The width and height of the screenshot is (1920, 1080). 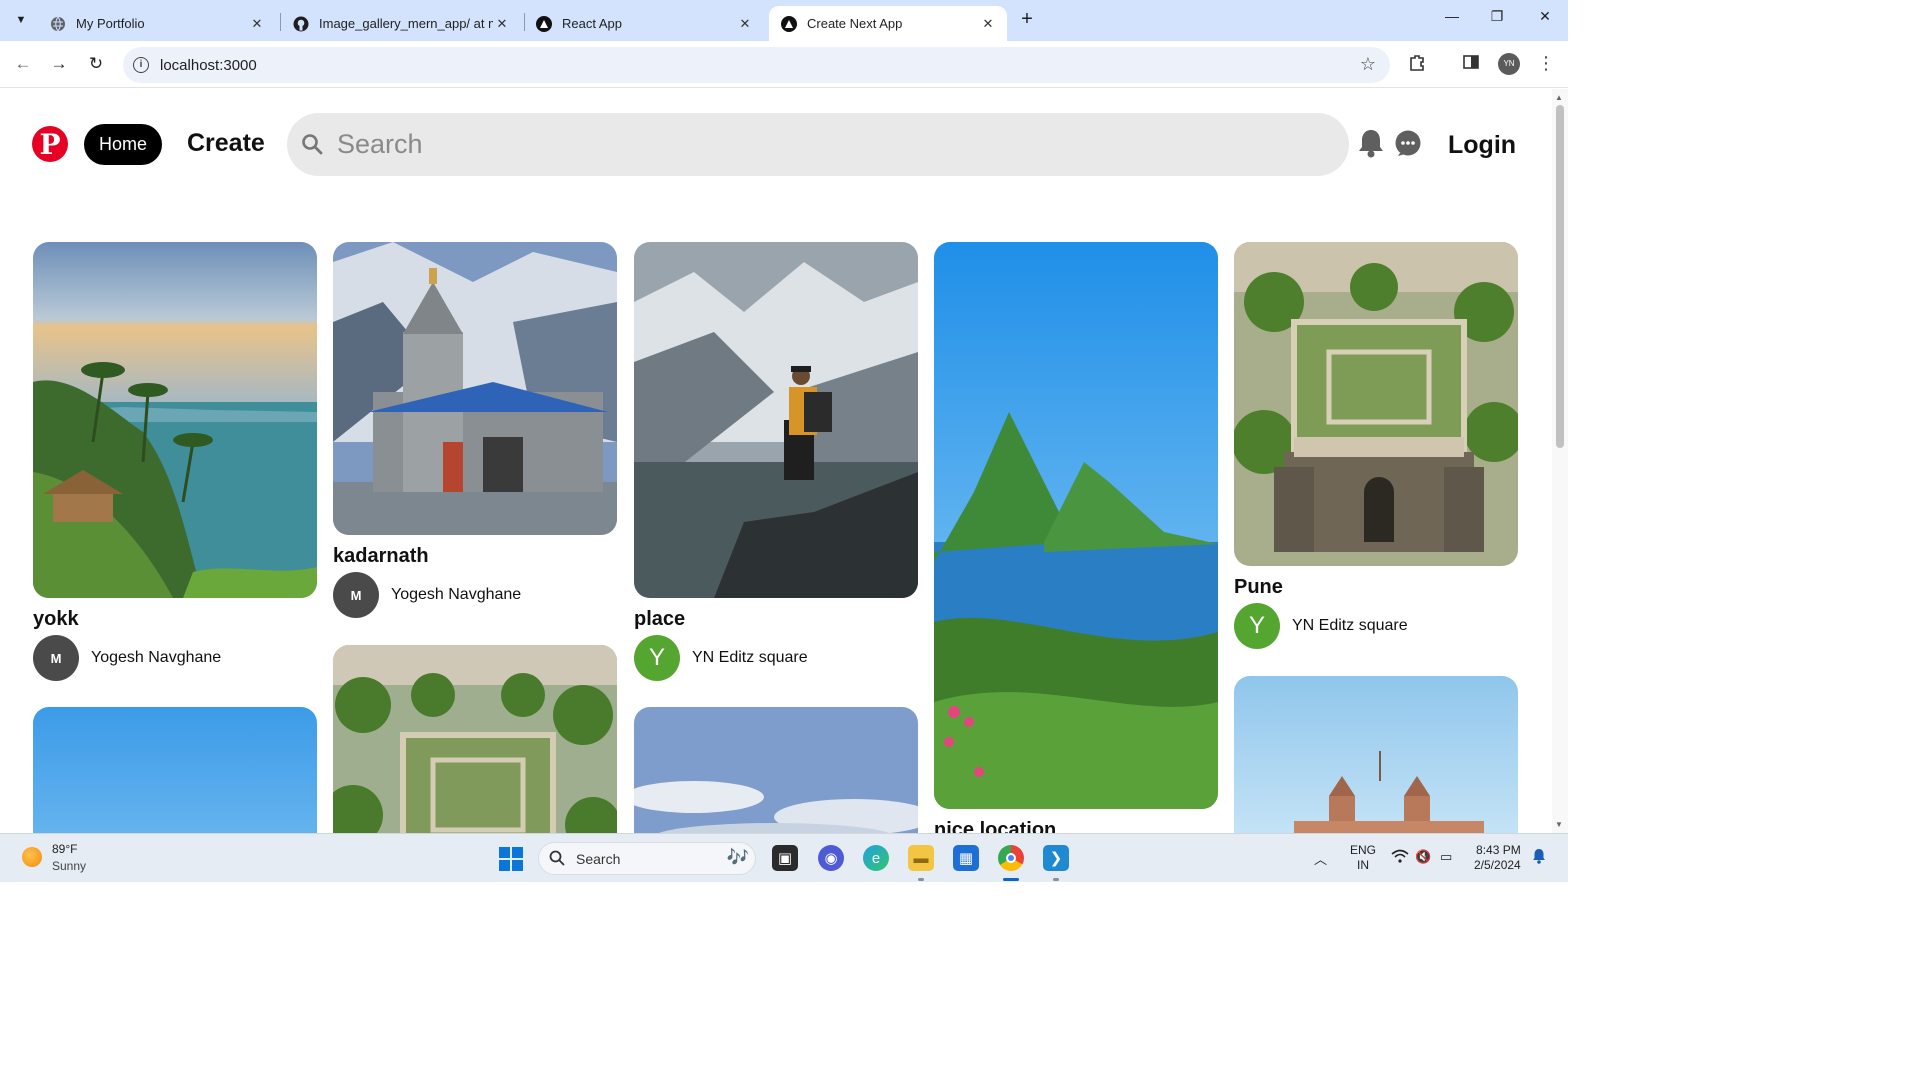 I want to click on search-bar, so click(x=818, y=144).